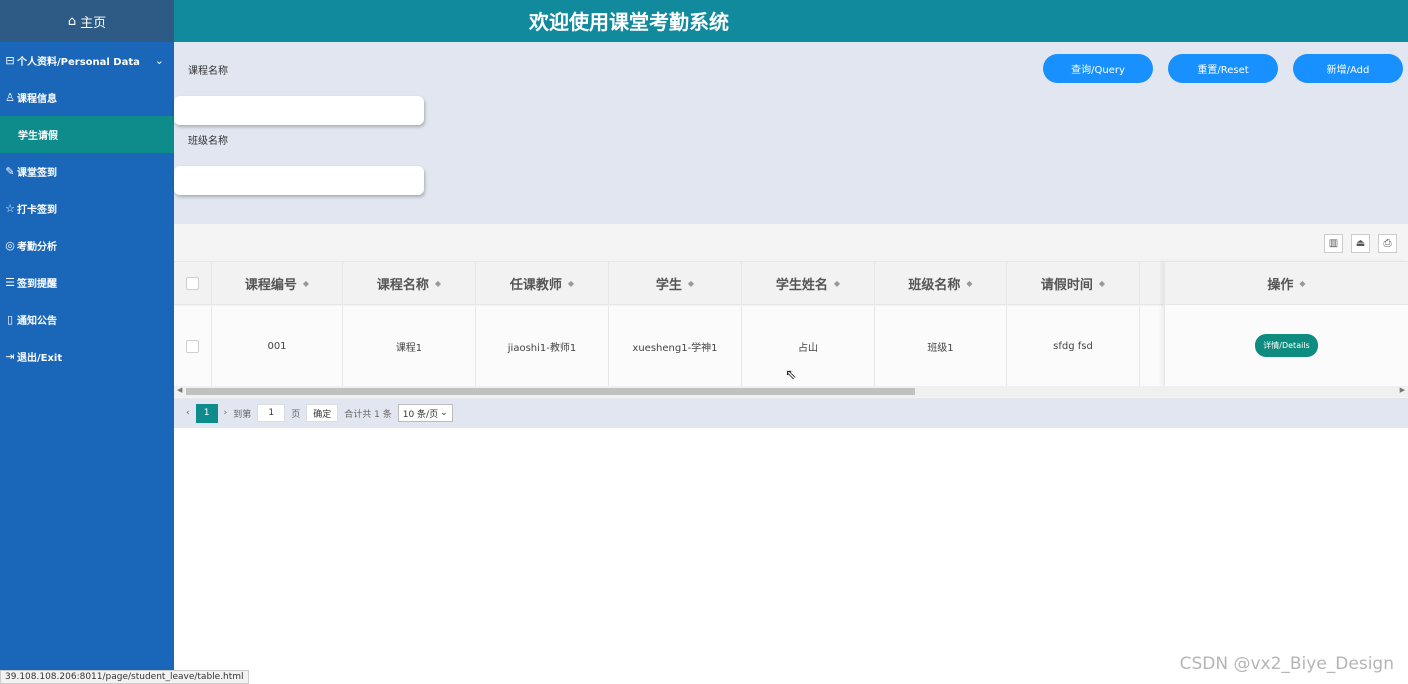  Describe the element at coordinates (277, 283) in the screenshot. I see `column-header-course-no: 课程编号 ◆` at that location.